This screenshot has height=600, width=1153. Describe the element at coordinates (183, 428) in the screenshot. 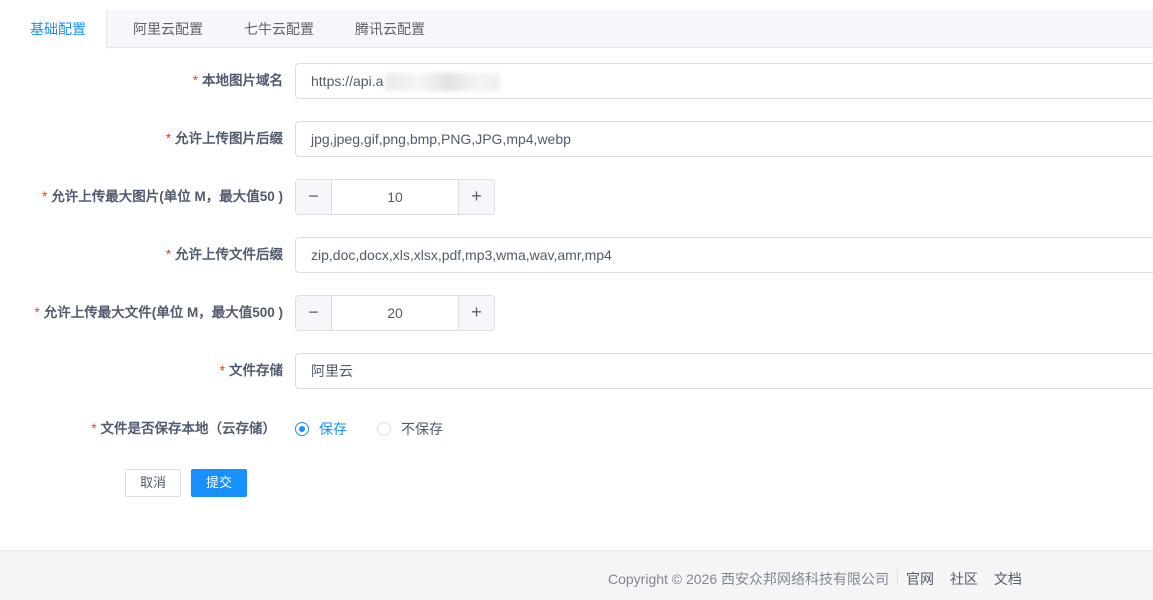

I see `save-local-label: * 文件是否保存本地（云存储）` at that location.